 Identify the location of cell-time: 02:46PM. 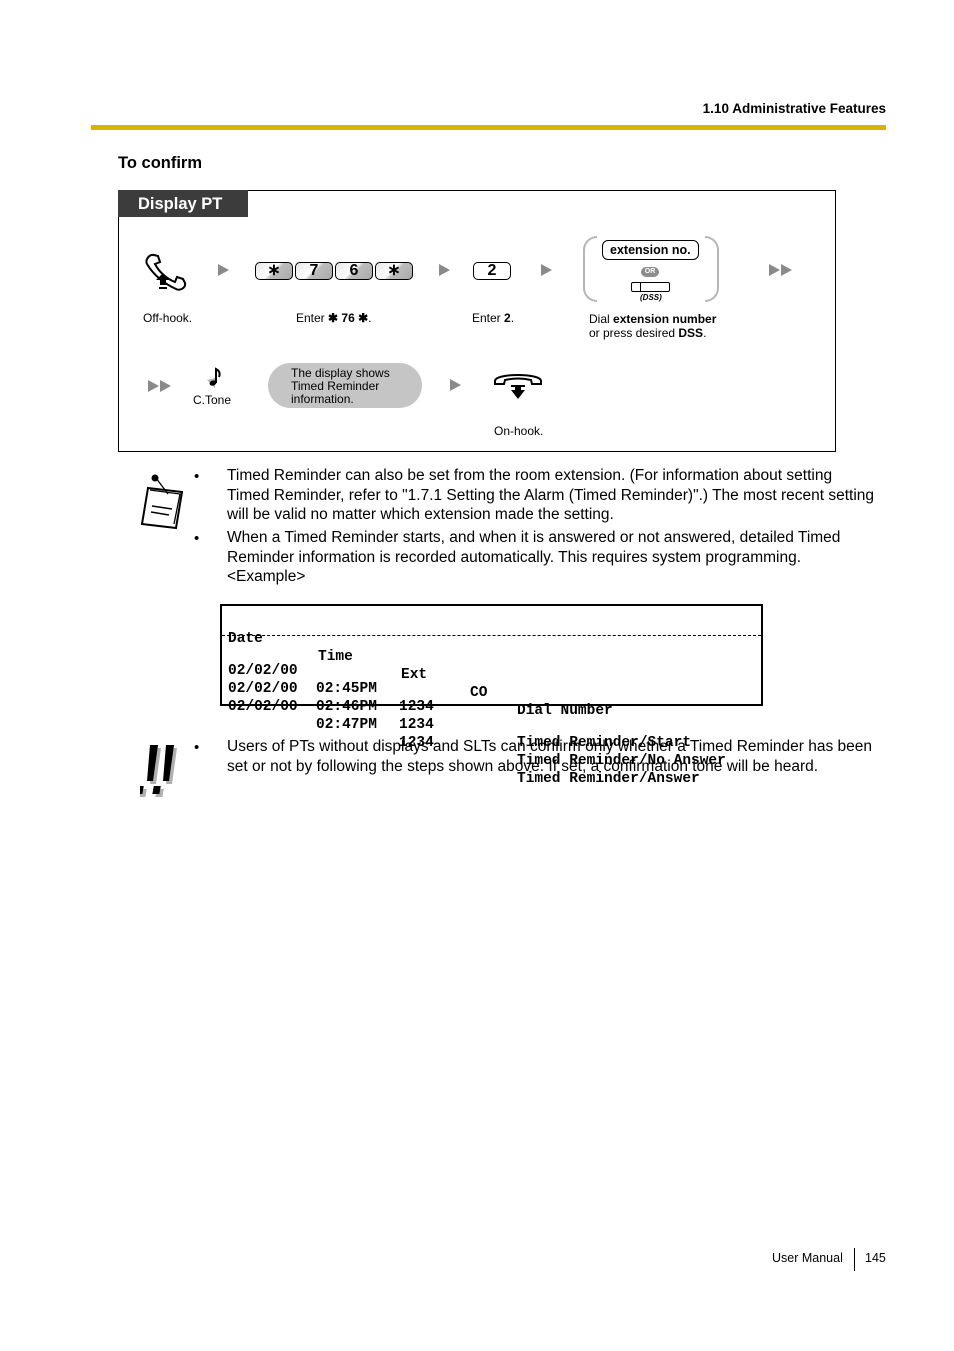
(346, 707).